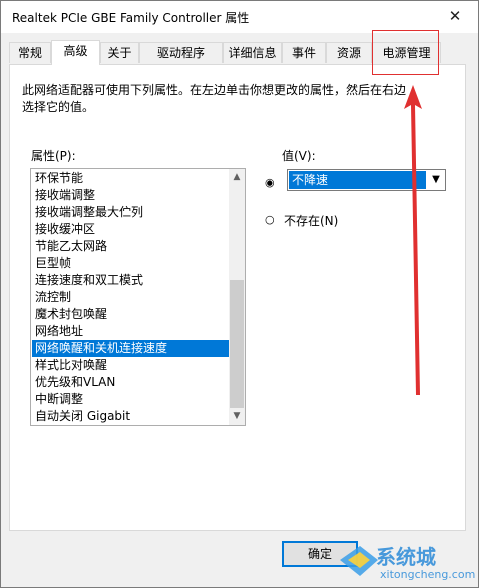  Describe the element at coordinates (130, 365) in the screenshot. I see `list-item: 样式比对唤醒` at that location.